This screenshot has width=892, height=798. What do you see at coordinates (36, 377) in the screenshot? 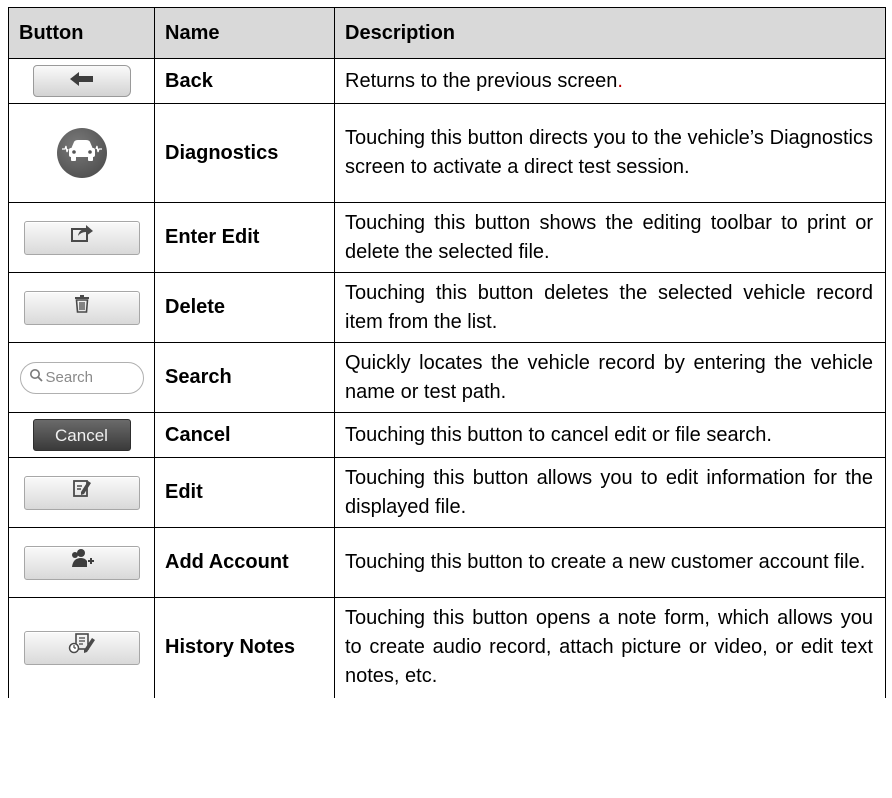
I see `search-icon` at bounding box center [36, 377].